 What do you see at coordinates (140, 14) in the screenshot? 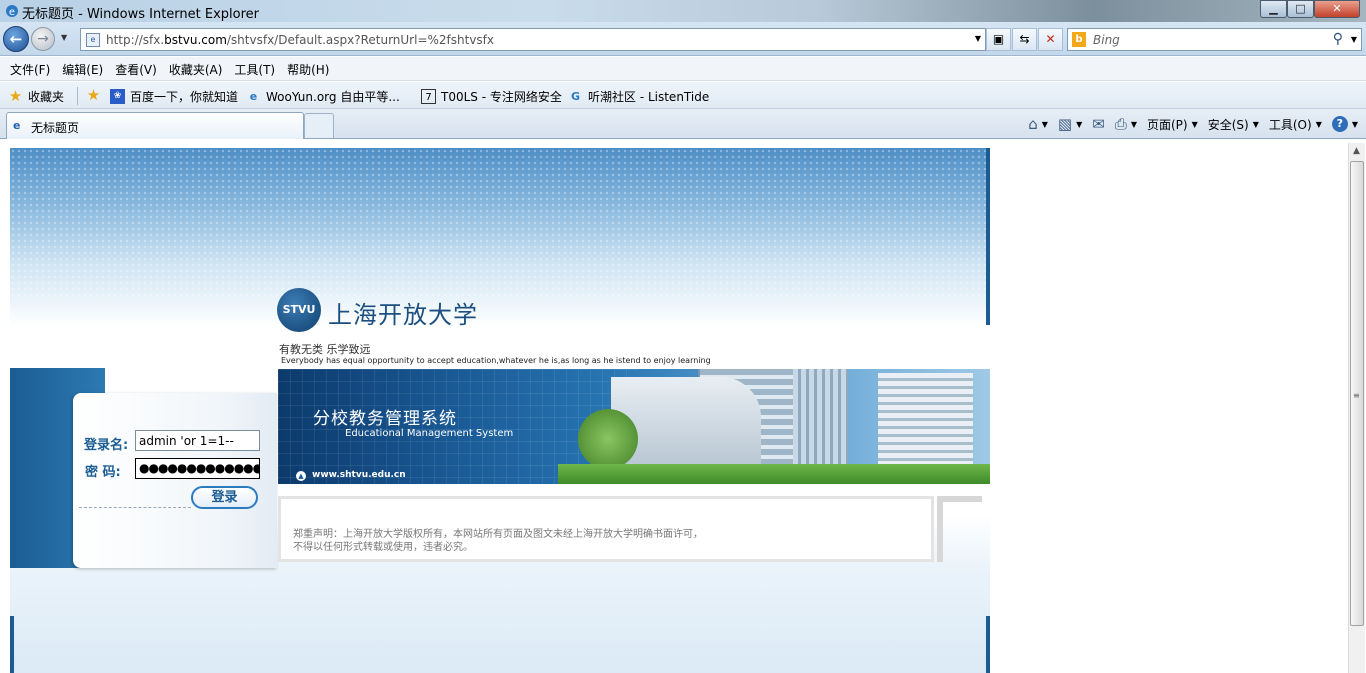
I see `window-title: 无标题页 - Windows Internet Explorer` at bounding box center [140, 14].